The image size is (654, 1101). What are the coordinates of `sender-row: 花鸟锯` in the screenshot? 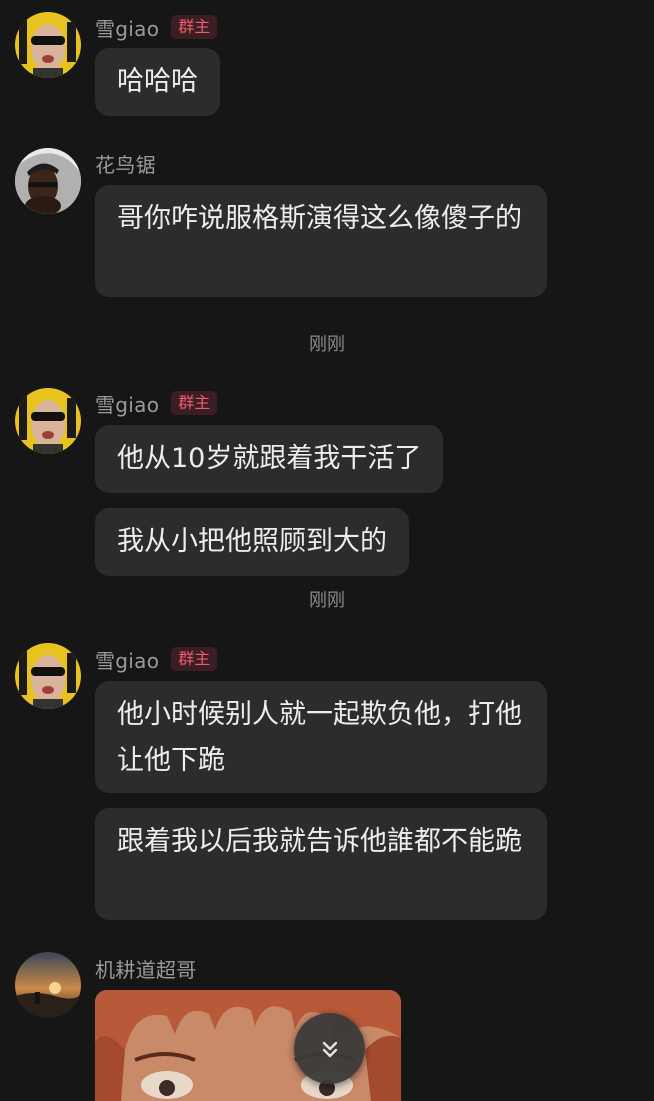 It's located at (125, 163).